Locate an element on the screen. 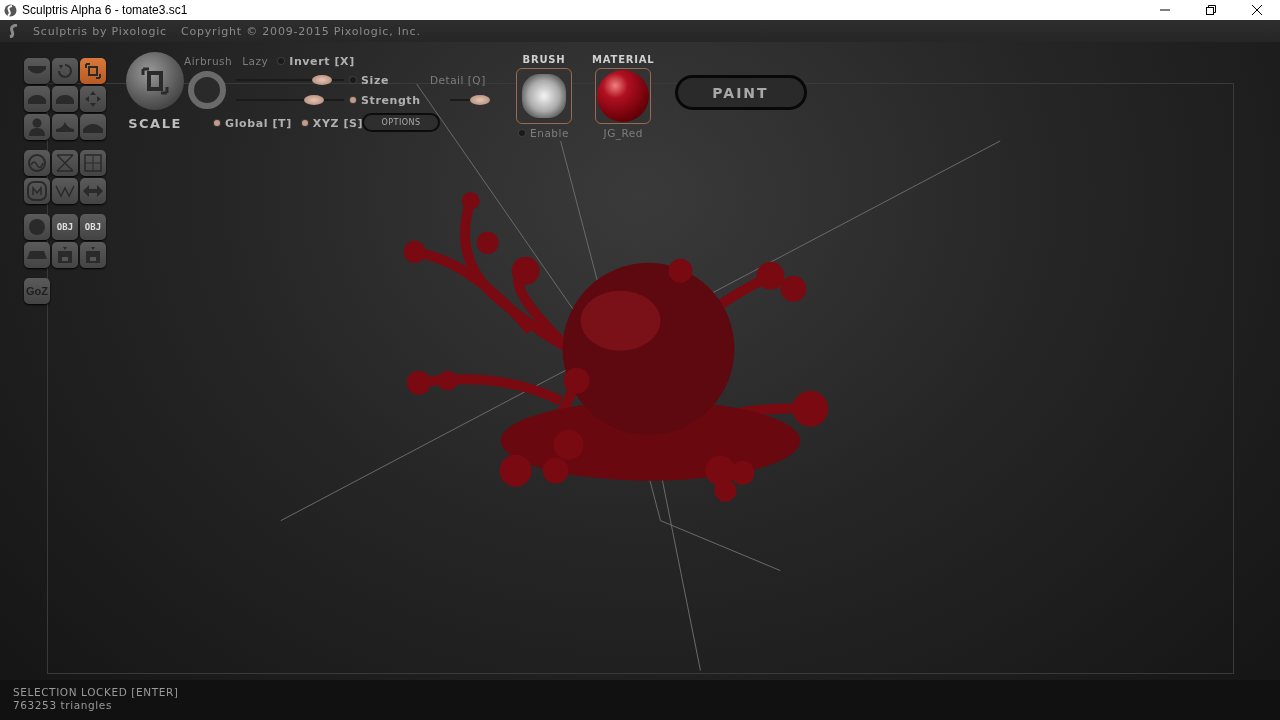  brush-title: BRUSH is located at coordinates (544, 59).